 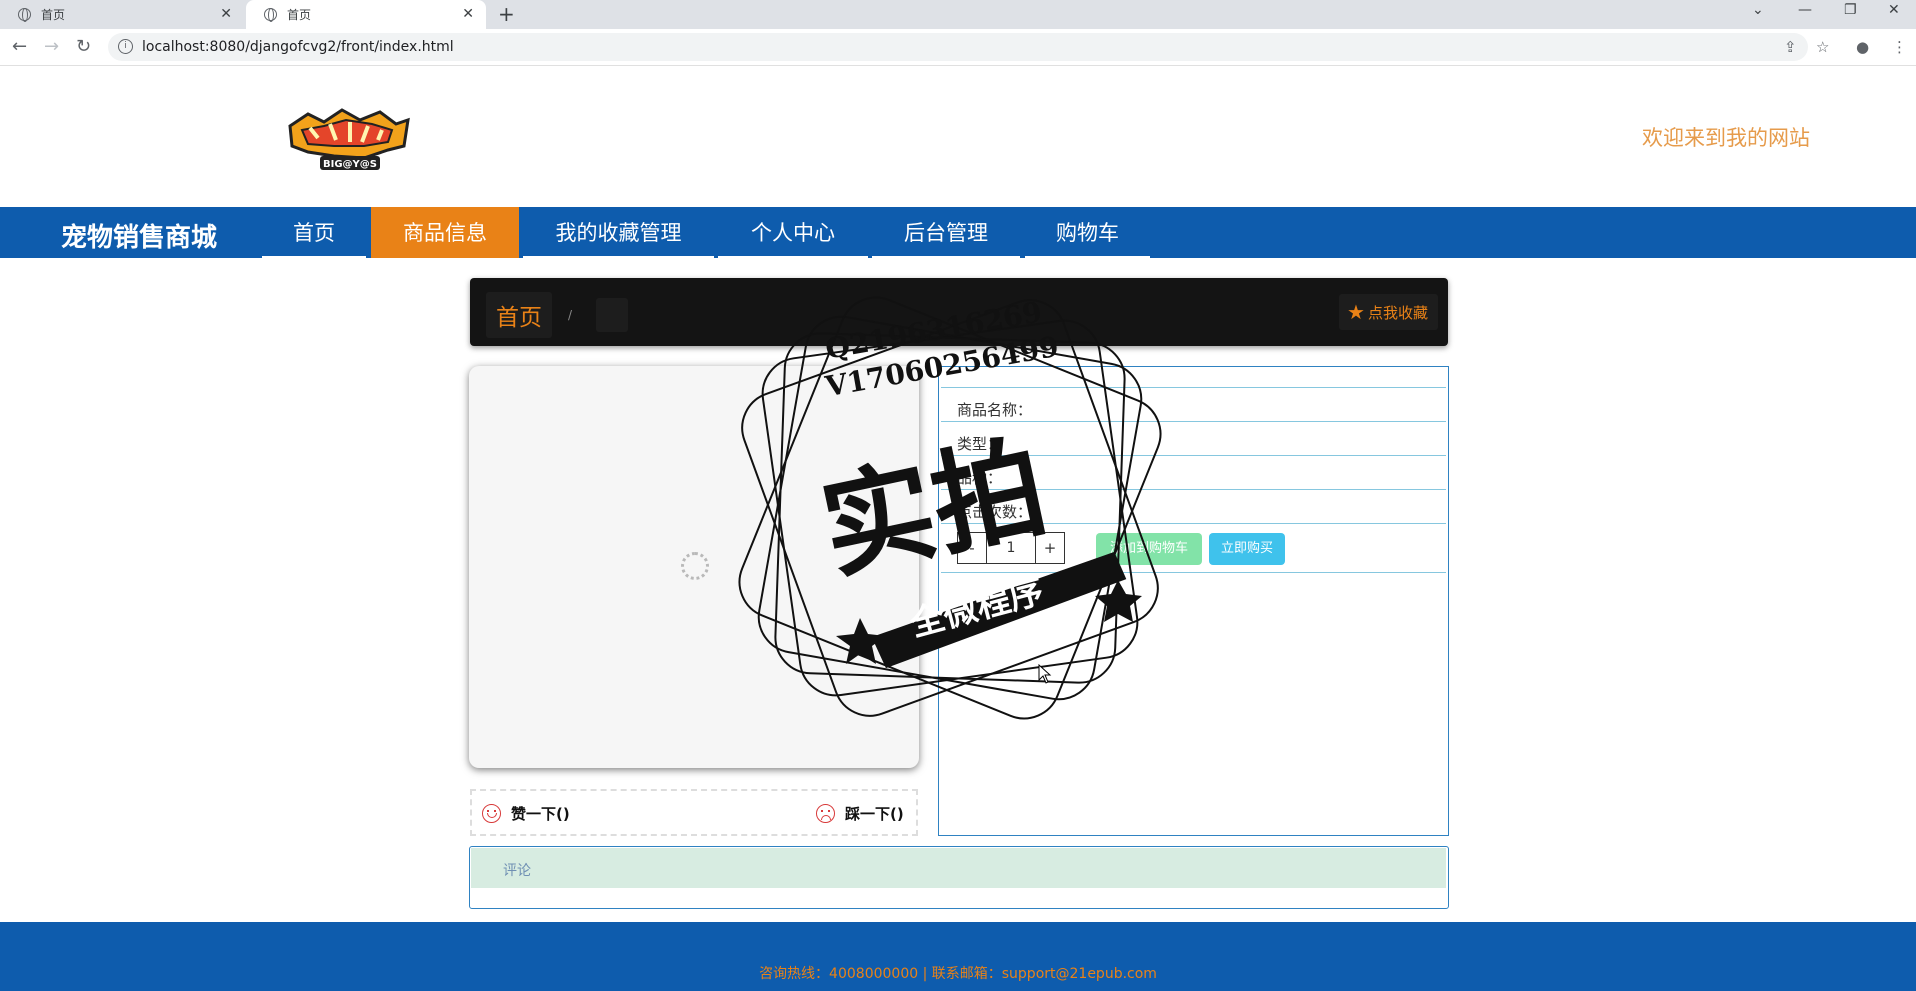 I want to click on restore-icon: ❐, so click(x=1850, y=10).